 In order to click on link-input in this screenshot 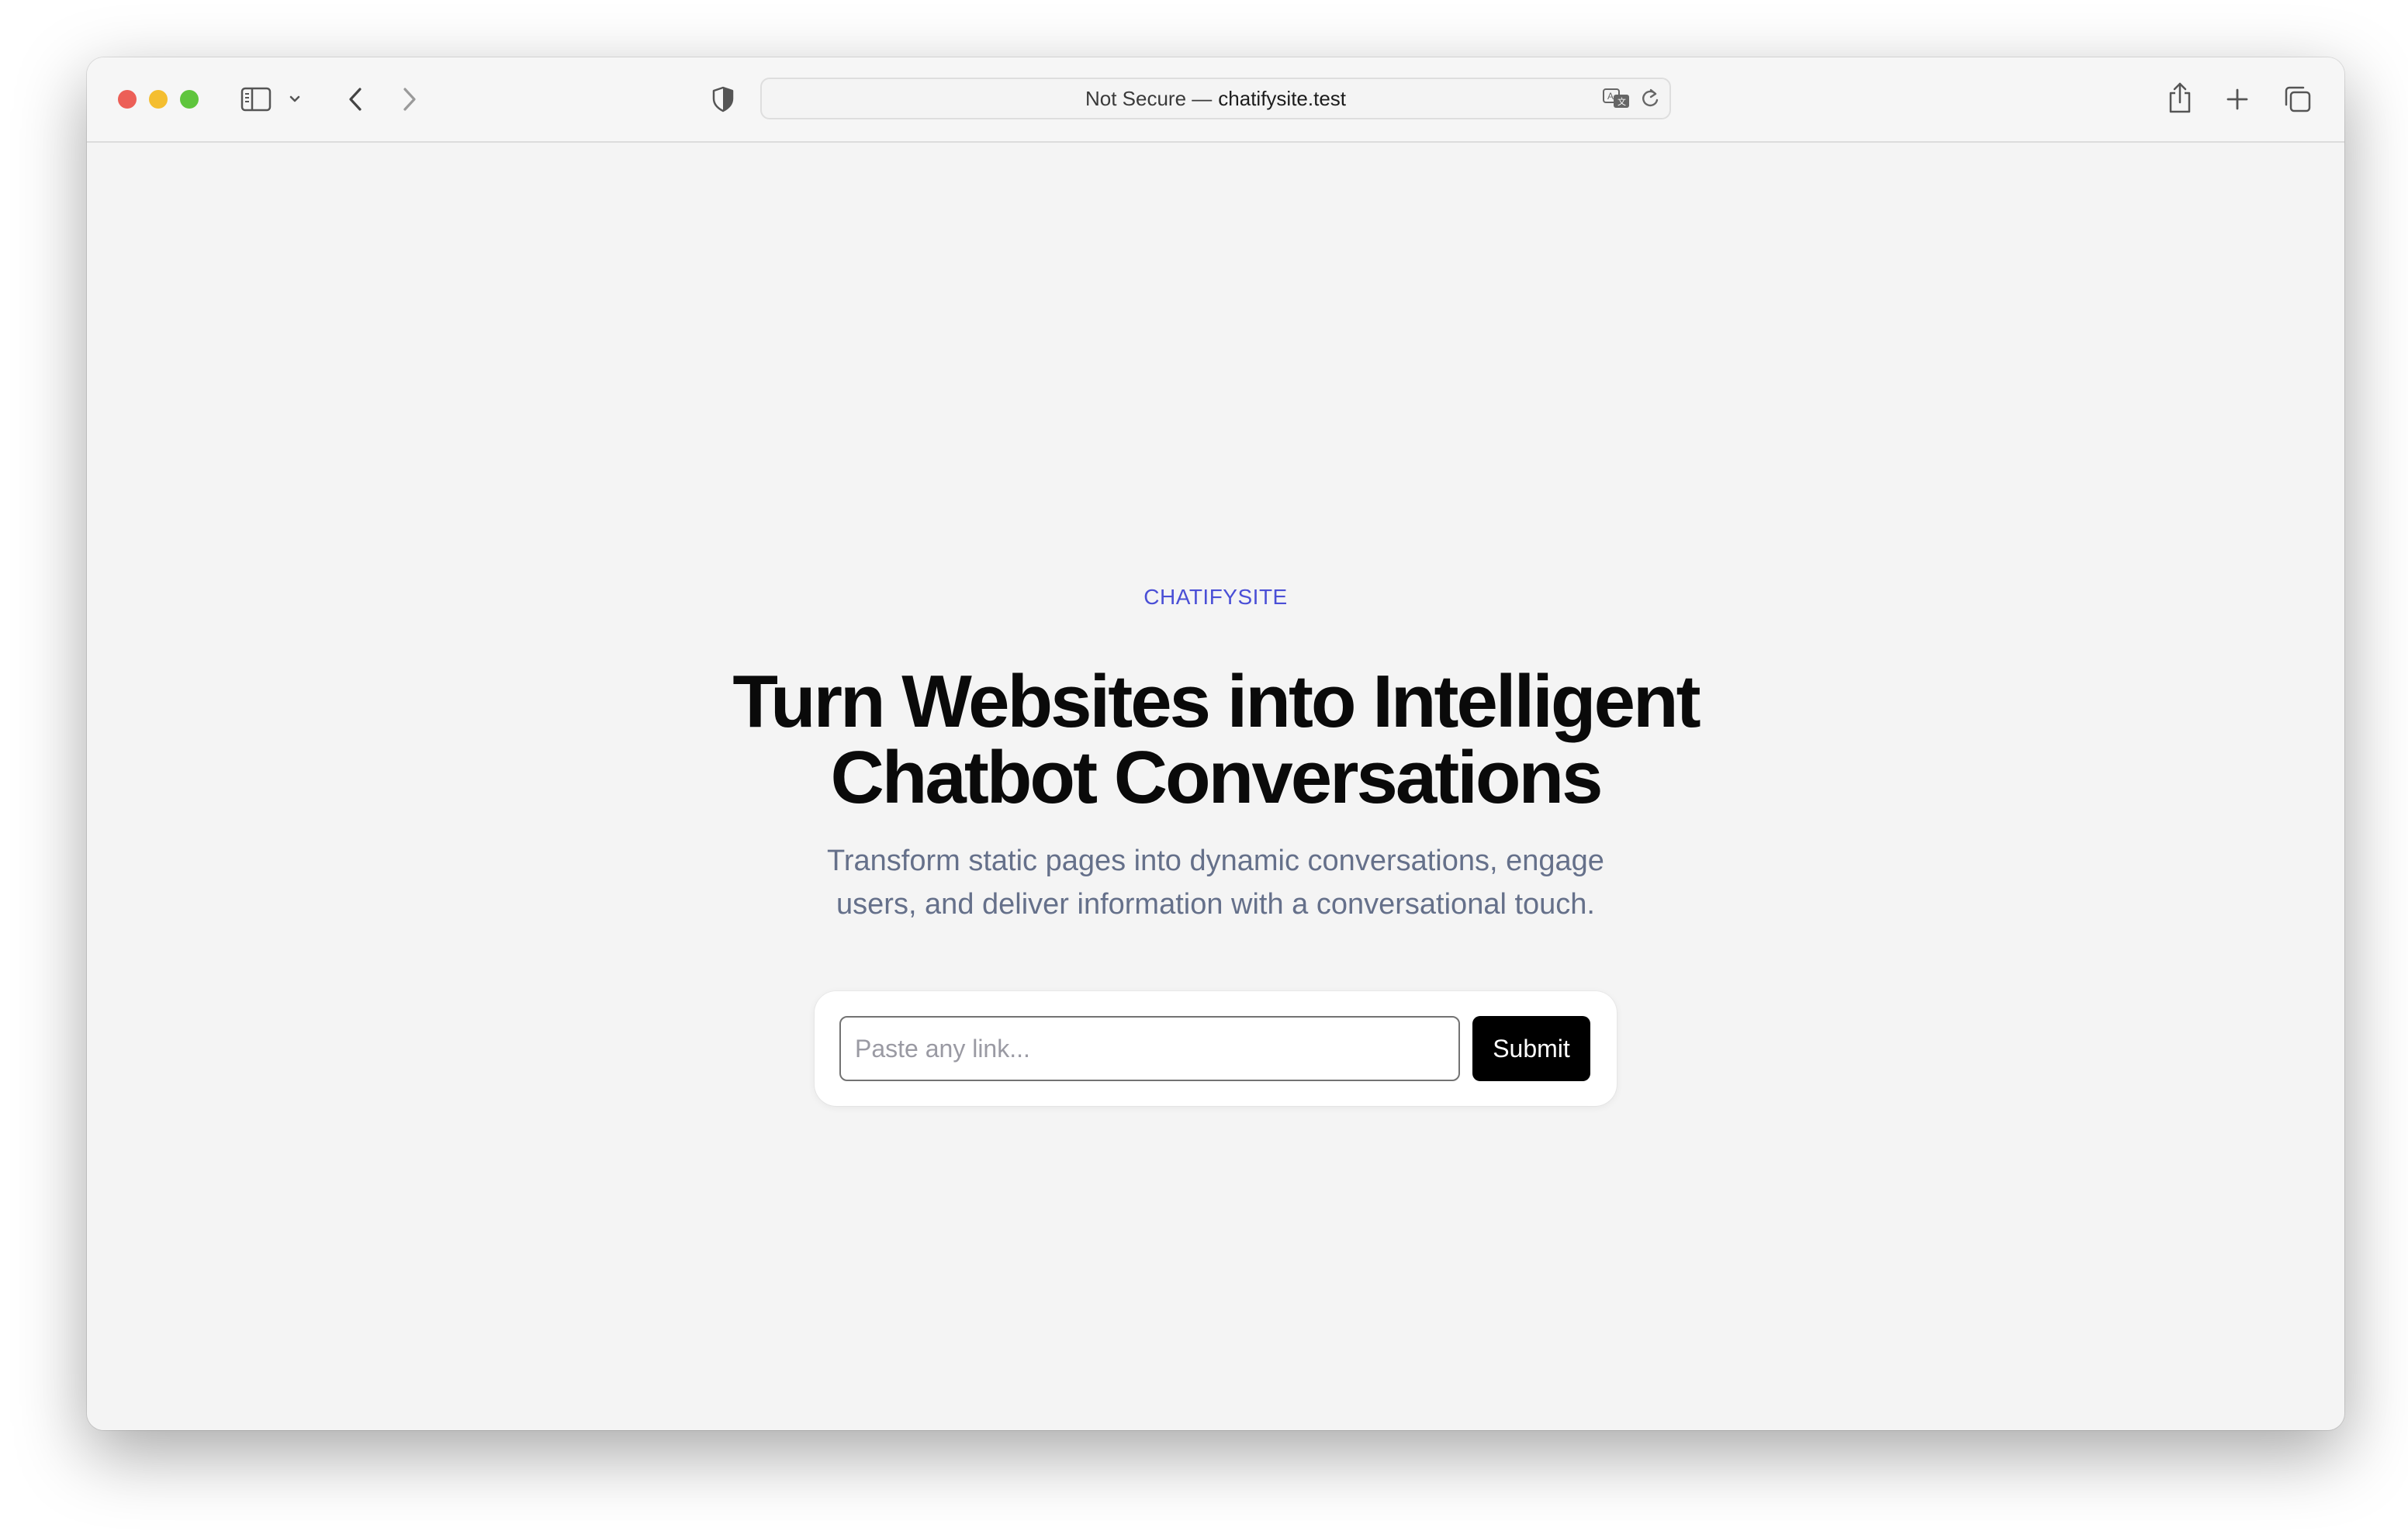, I will do `click(1149, 1048)`.